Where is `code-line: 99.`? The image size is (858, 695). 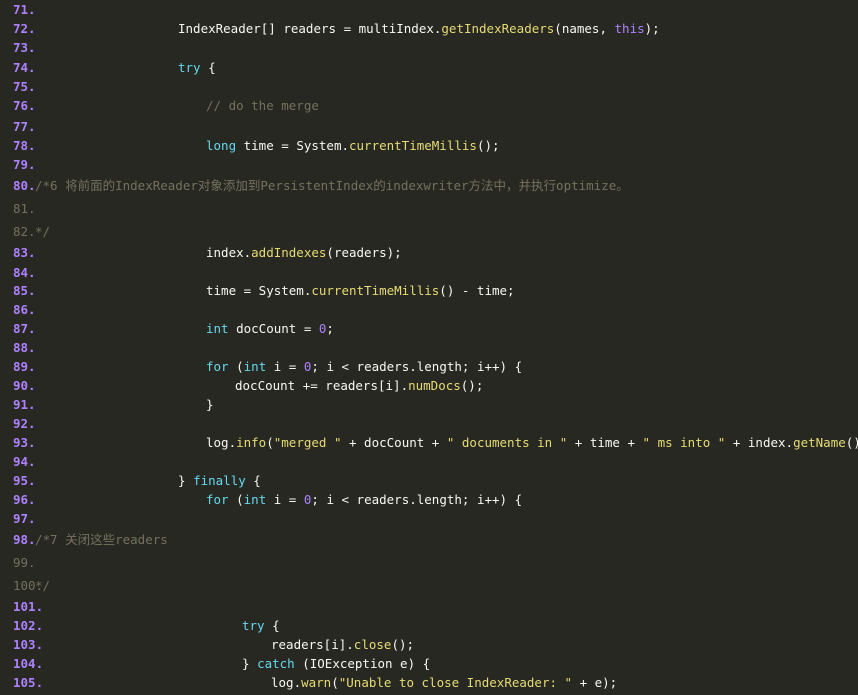 code-line: 99. is located at coordinates (429, 562).